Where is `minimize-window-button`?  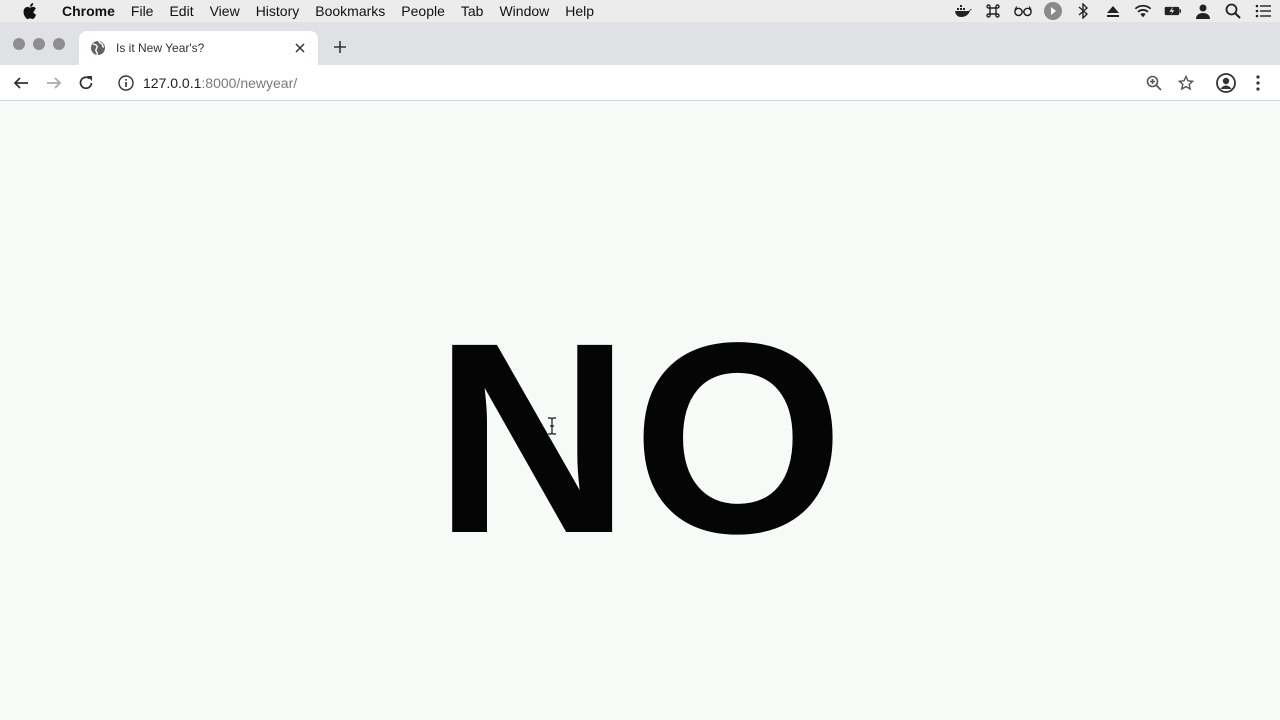 minimize-window-button is located at coordinates (39, 44).